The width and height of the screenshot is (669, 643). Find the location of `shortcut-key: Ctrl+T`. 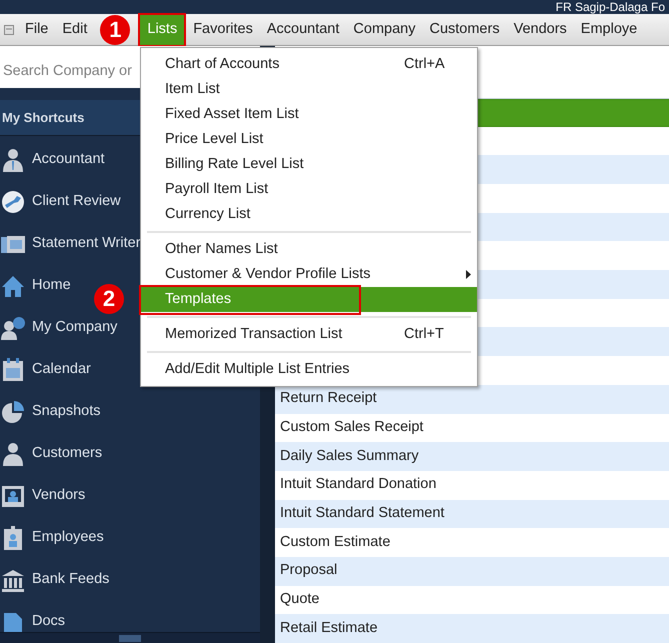

shortcut-key: Ctrl+T is located at coordinates (435, 335).